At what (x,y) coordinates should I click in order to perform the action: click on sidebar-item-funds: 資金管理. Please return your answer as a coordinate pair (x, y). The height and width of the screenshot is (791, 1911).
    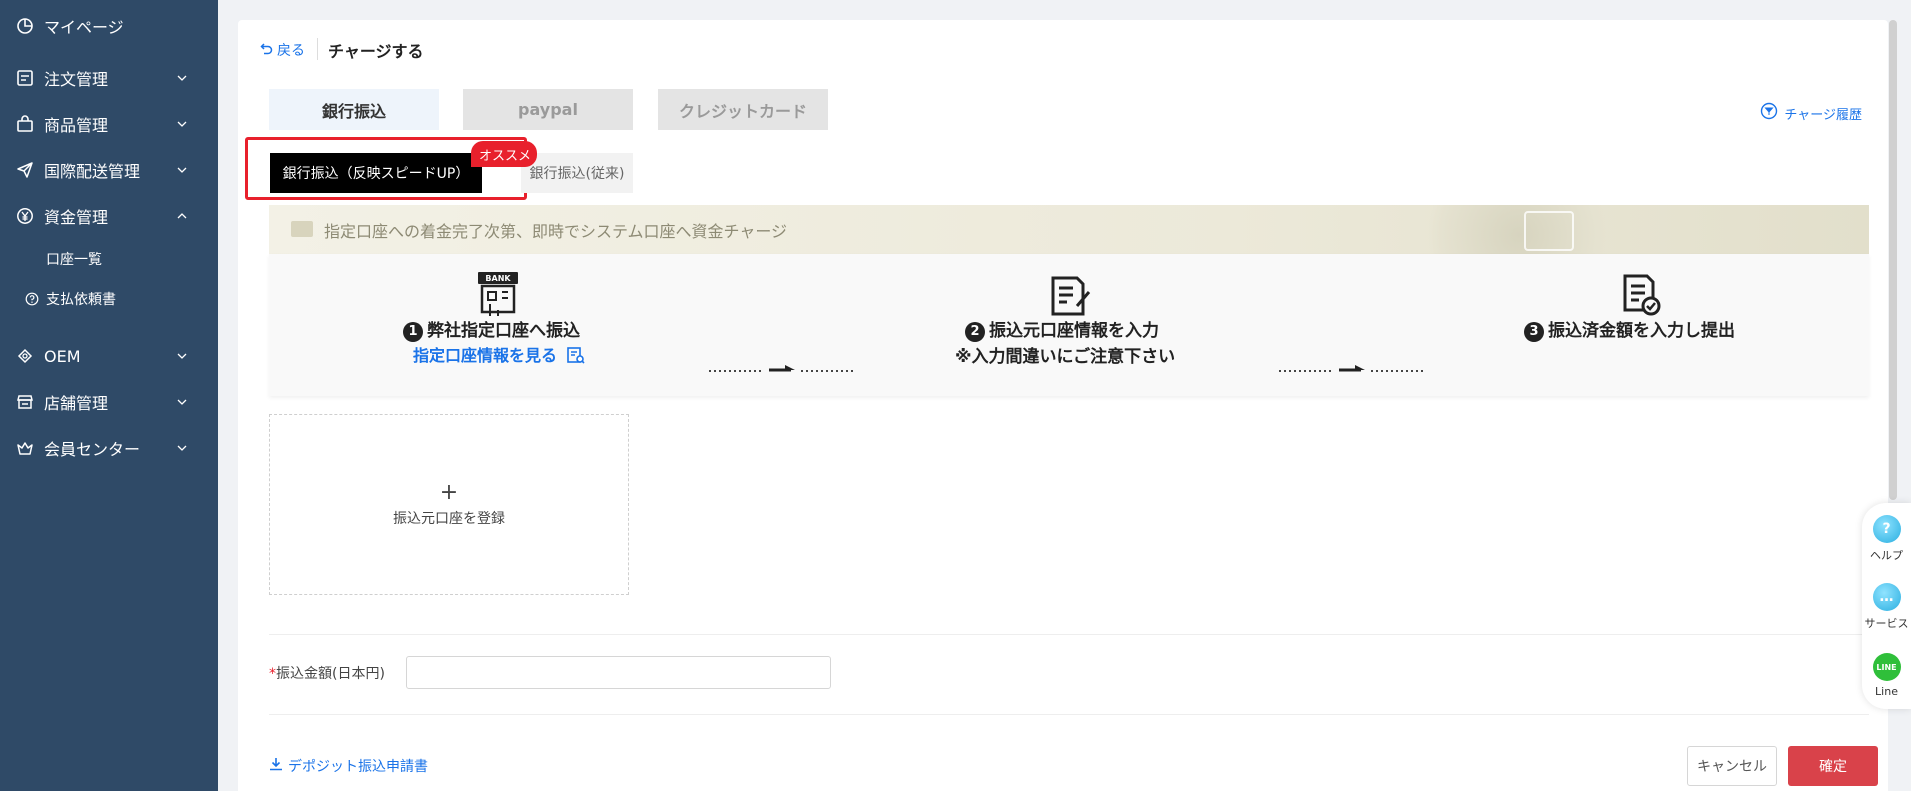
    Looking at the image, I should click on (109, 216).